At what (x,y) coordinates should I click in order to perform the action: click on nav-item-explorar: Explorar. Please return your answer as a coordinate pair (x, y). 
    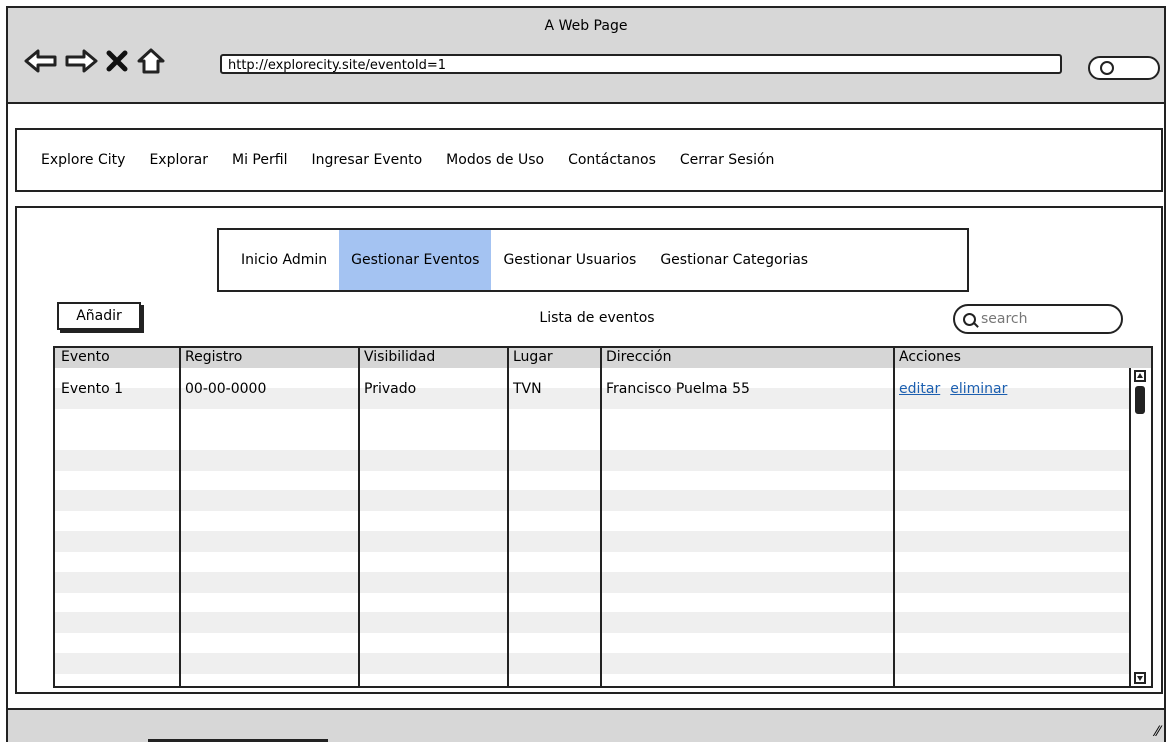
    Looking at the image, I should click on (178, 160).